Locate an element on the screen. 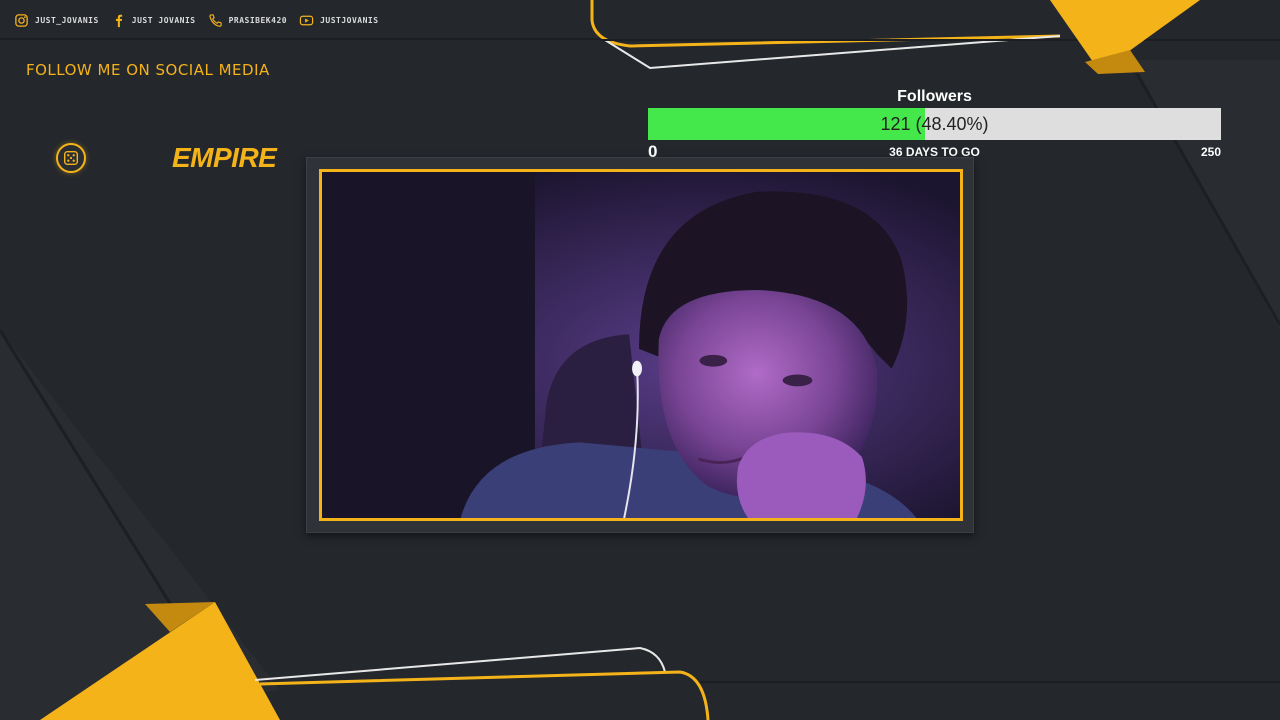  social-item-phone: PRASIBEK420 is located at coordinates (247, 20).